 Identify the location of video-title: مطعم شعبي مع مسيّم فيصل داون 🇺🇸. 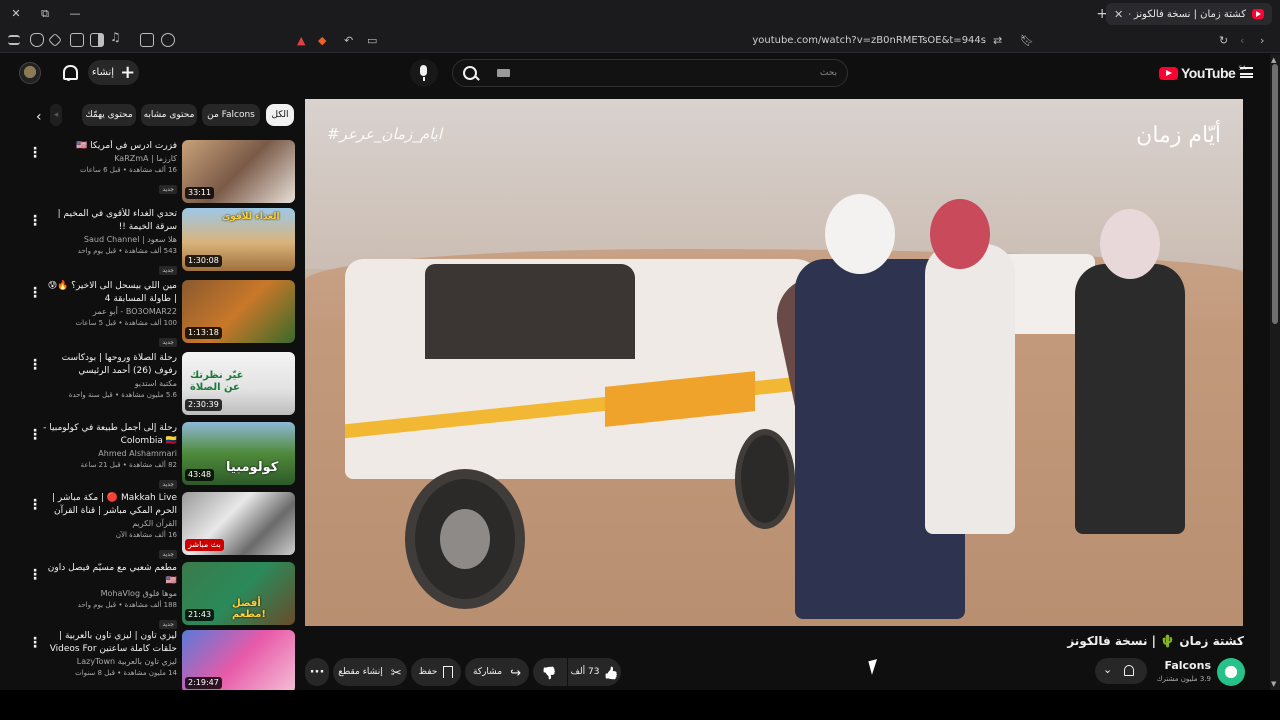
(109, 575).